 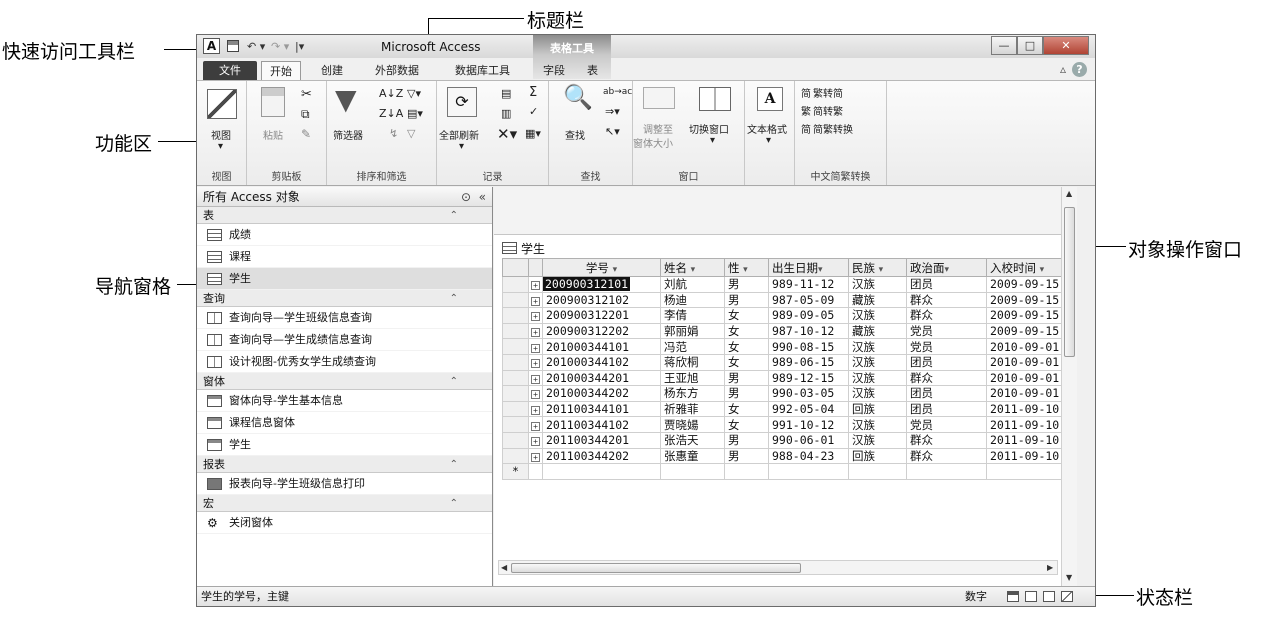 I want to click on minimize-ribbon-icon: ▵, so click(x=1063, y=69).